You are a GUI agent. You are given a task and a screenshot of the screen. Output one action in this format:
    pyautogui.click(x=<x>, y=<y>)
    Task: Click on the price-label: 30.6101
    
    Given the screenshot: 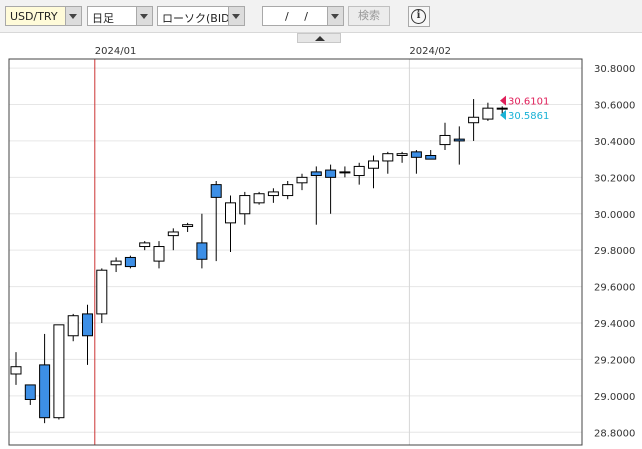 What is the action you would take?
    pyautogui.click(x=528, y=102)
    